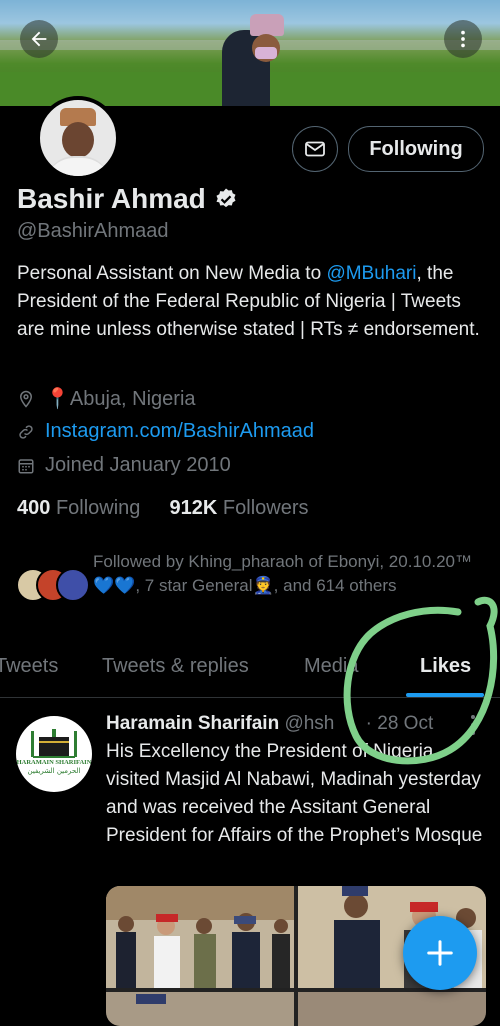  Describe the element at coordinates (78, 166) in the screenshot. I see `avatar-robe` at that location.